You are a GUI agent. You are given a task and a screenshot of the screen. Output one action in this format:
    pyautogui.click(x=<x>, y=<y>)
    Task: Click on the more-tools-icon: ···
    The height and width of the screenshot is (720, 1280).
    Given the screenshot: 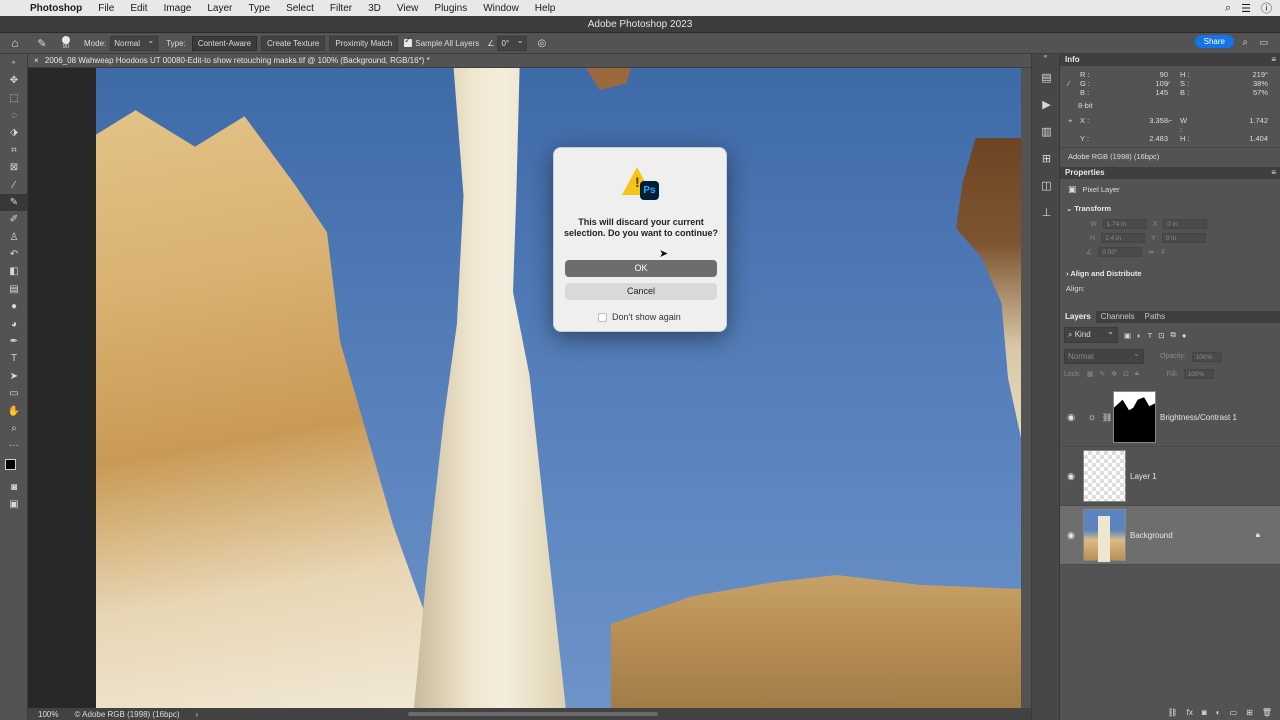 What is the action you would take?
    pyautogui.click(x=14, y=445)
    